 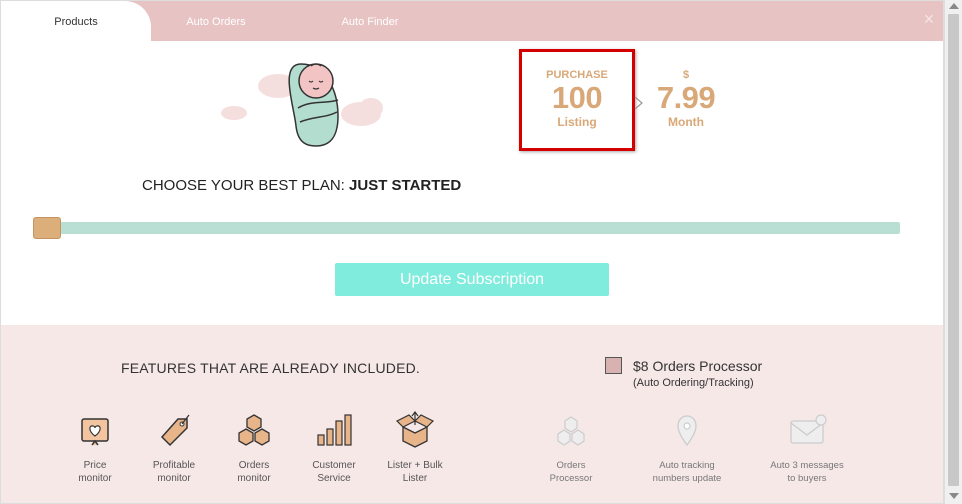 I want to click on tab-auto-finder: Auto Finder, so click(x=370, y=21).